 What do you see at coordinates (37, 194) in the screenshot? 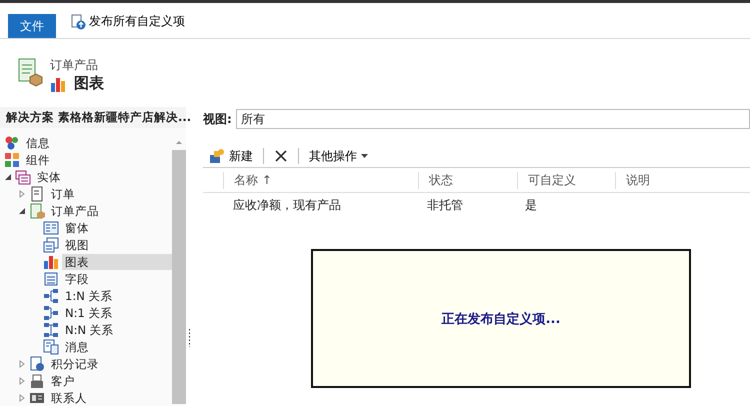
I see `document-icon` at bounding box center [37, 194].